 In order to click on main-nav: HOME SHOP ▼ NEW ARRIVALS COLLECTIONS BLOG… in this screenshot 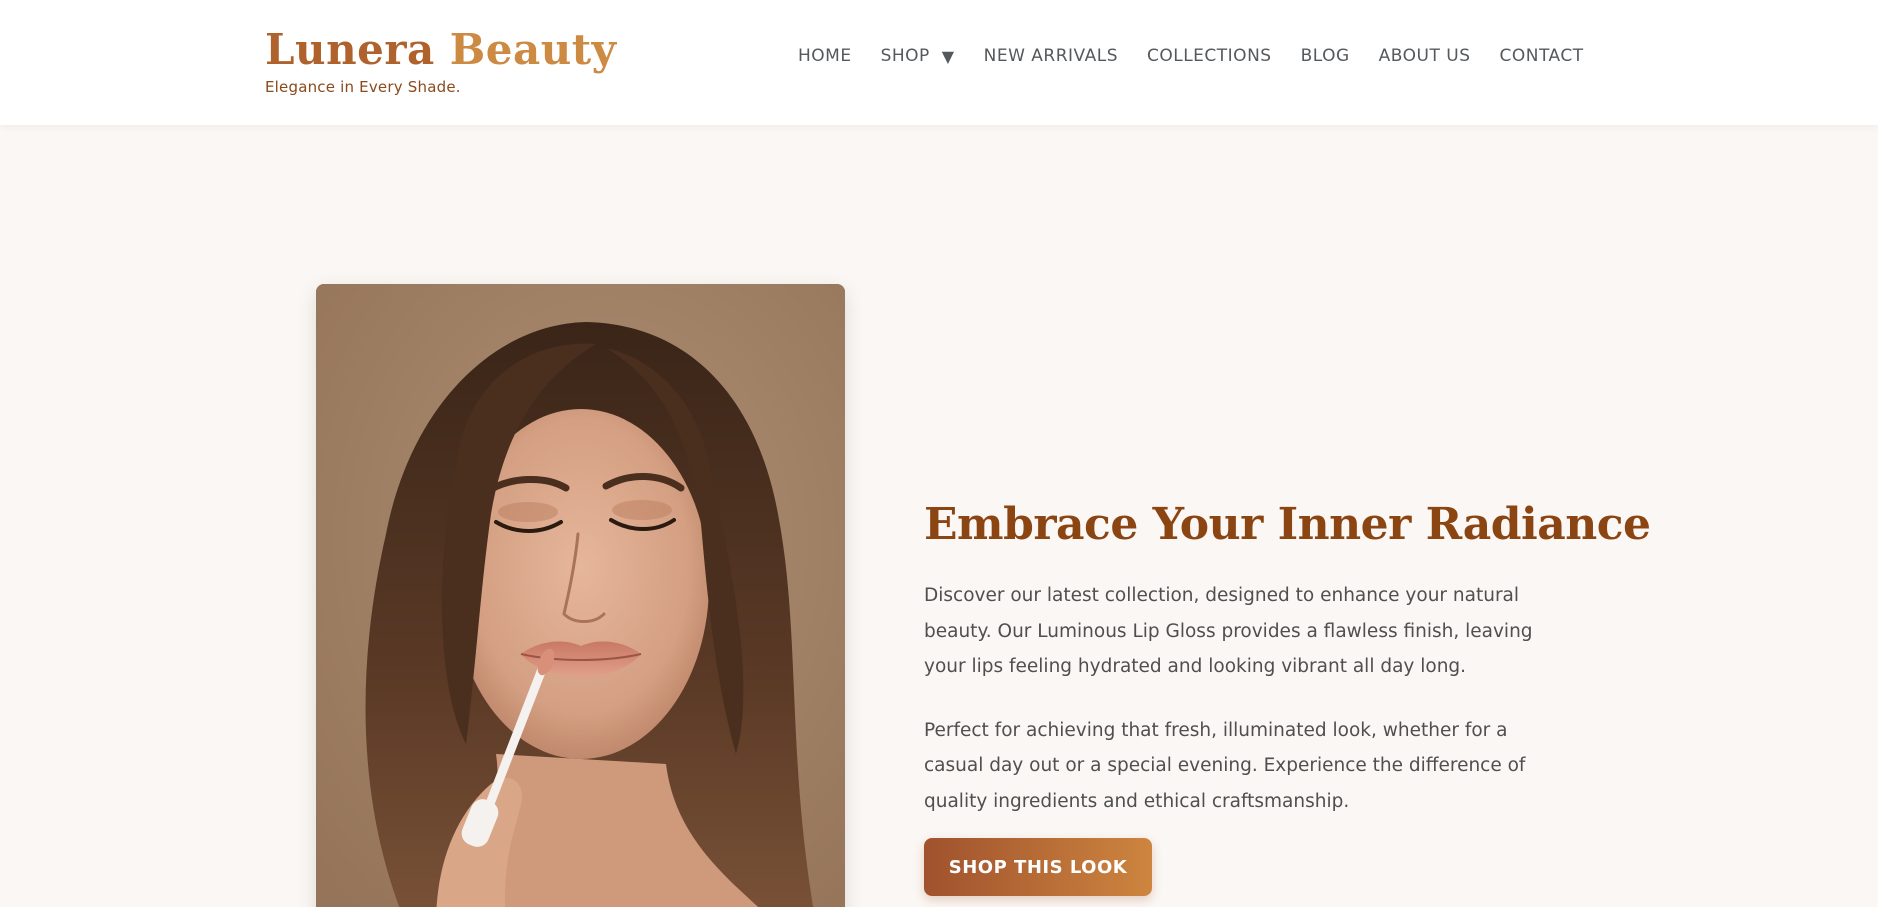, I will do `click(1191, 58)`.